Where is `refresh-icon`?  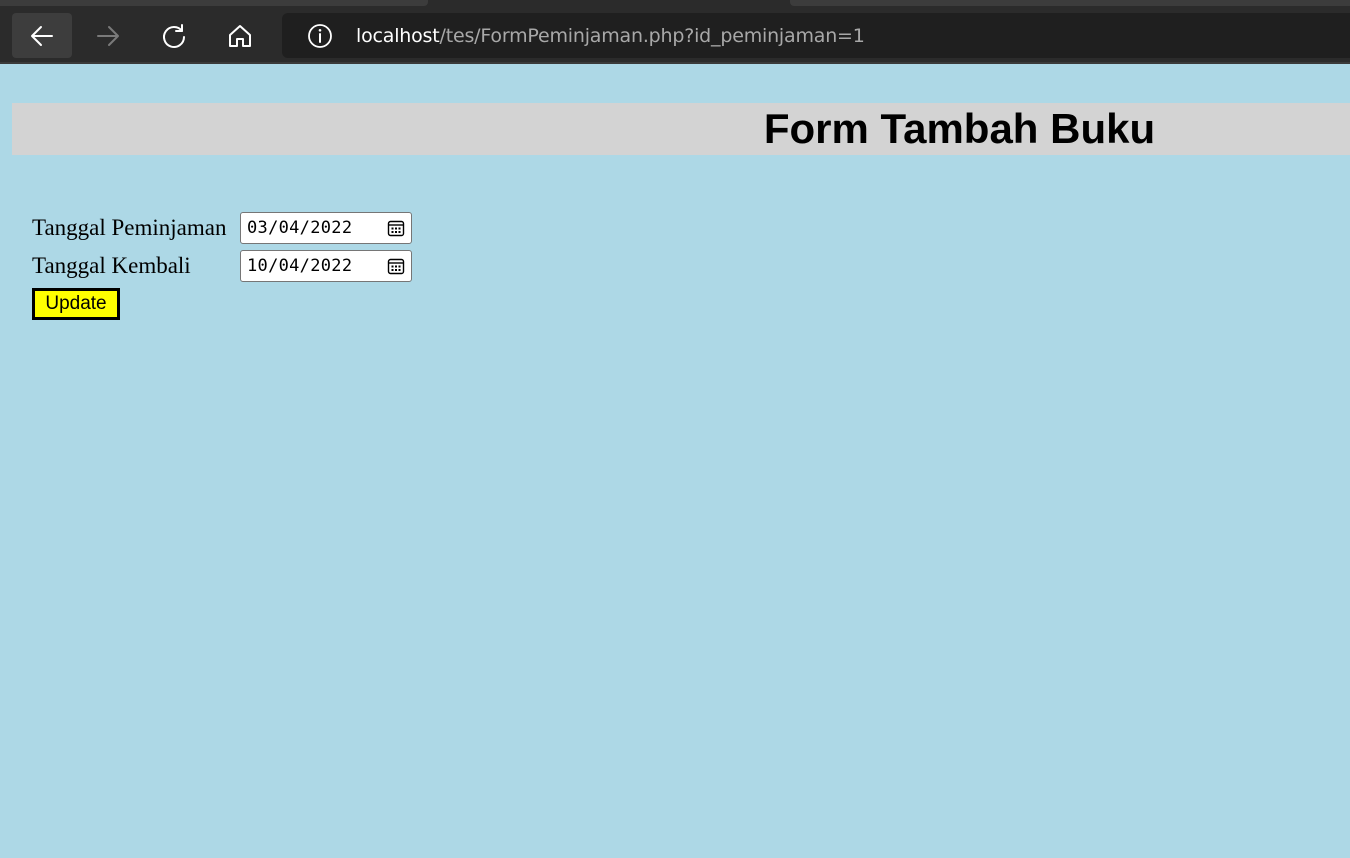 refresh-icon is located at coordinates (174, 35).